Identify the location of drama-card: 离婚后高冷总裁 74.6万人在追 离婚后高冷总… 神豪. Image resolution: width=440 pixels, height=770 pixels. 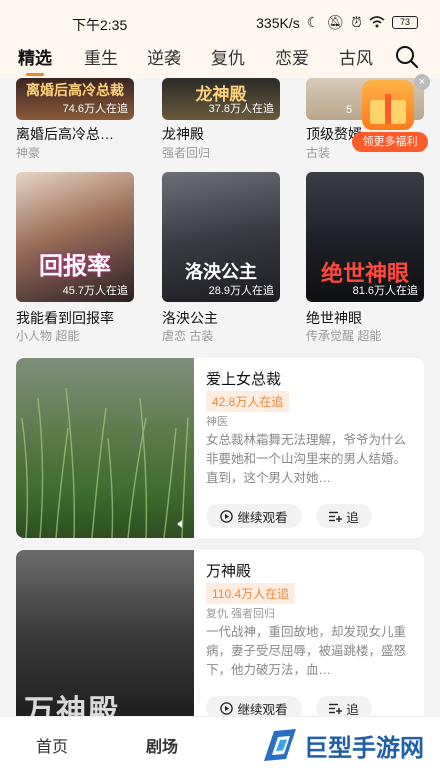
(75, 119).